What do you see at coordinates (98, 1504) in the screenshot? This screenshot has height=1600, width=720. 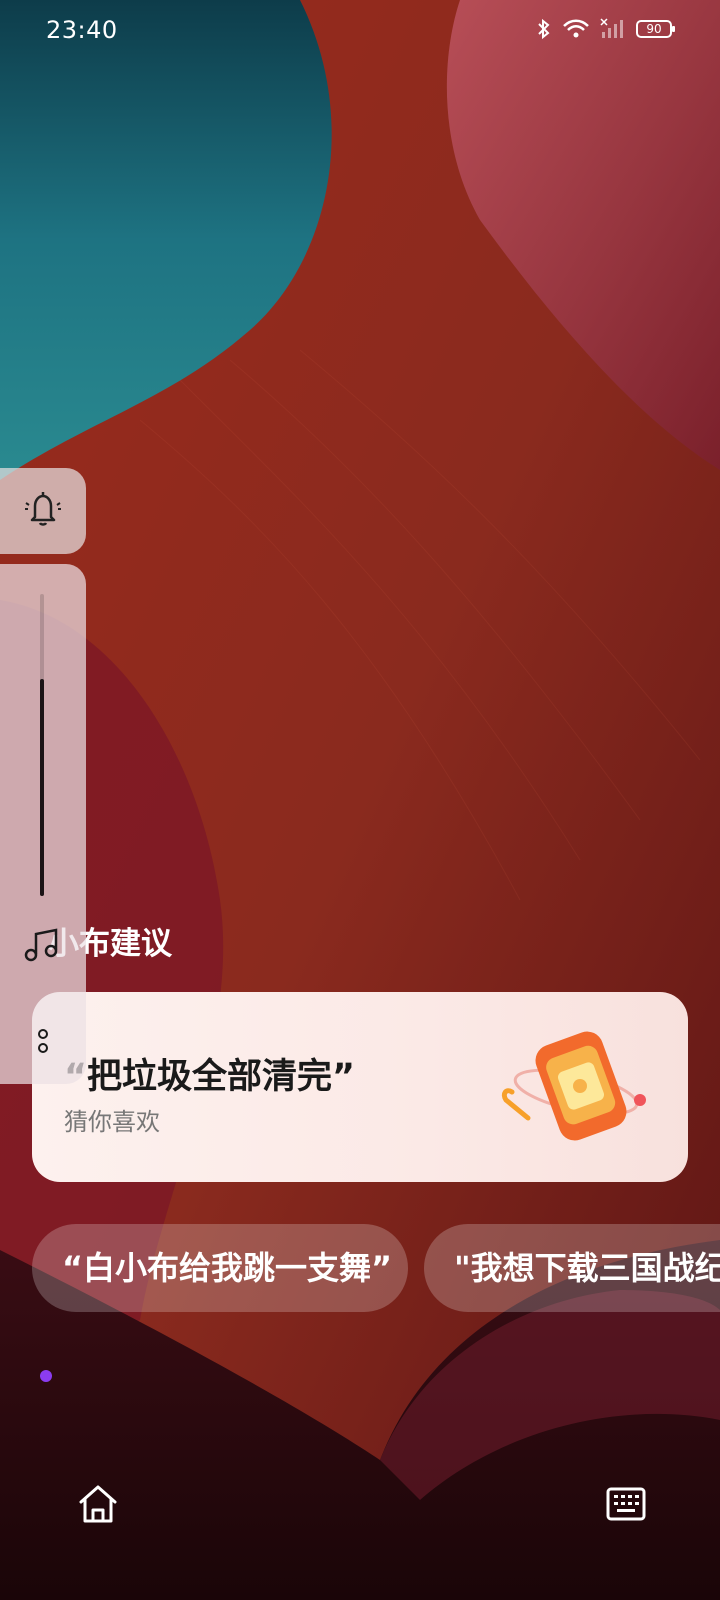 I see `home-icon` at bounding box center [98, 1504].